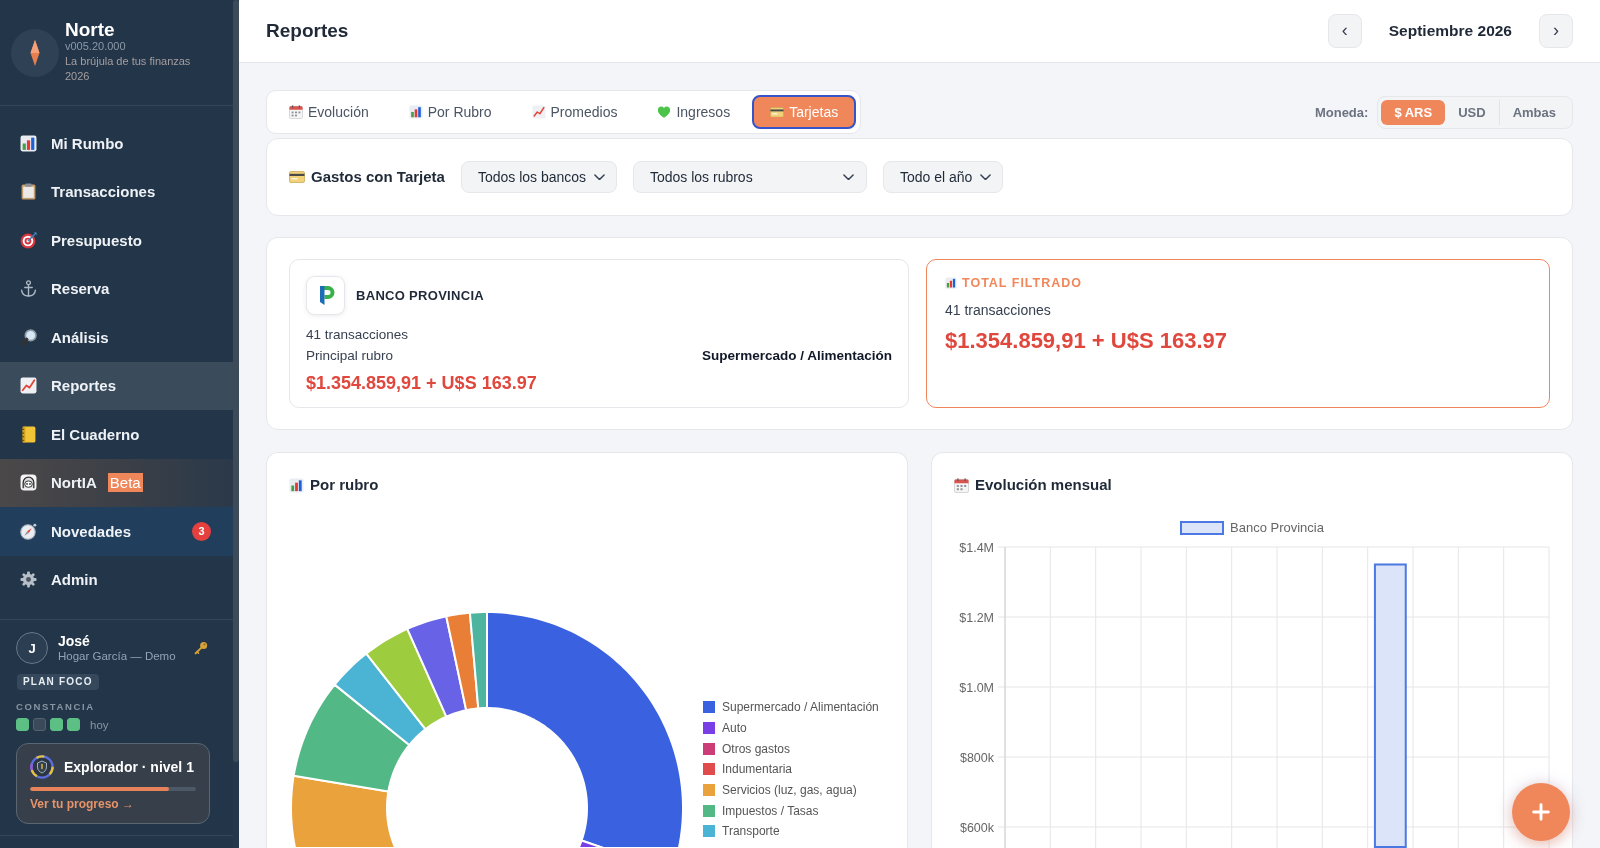  What do you see at coordinates (201, 531) in the screenshot?
I see `count-badge: 3` at bounding box center [201, 531].